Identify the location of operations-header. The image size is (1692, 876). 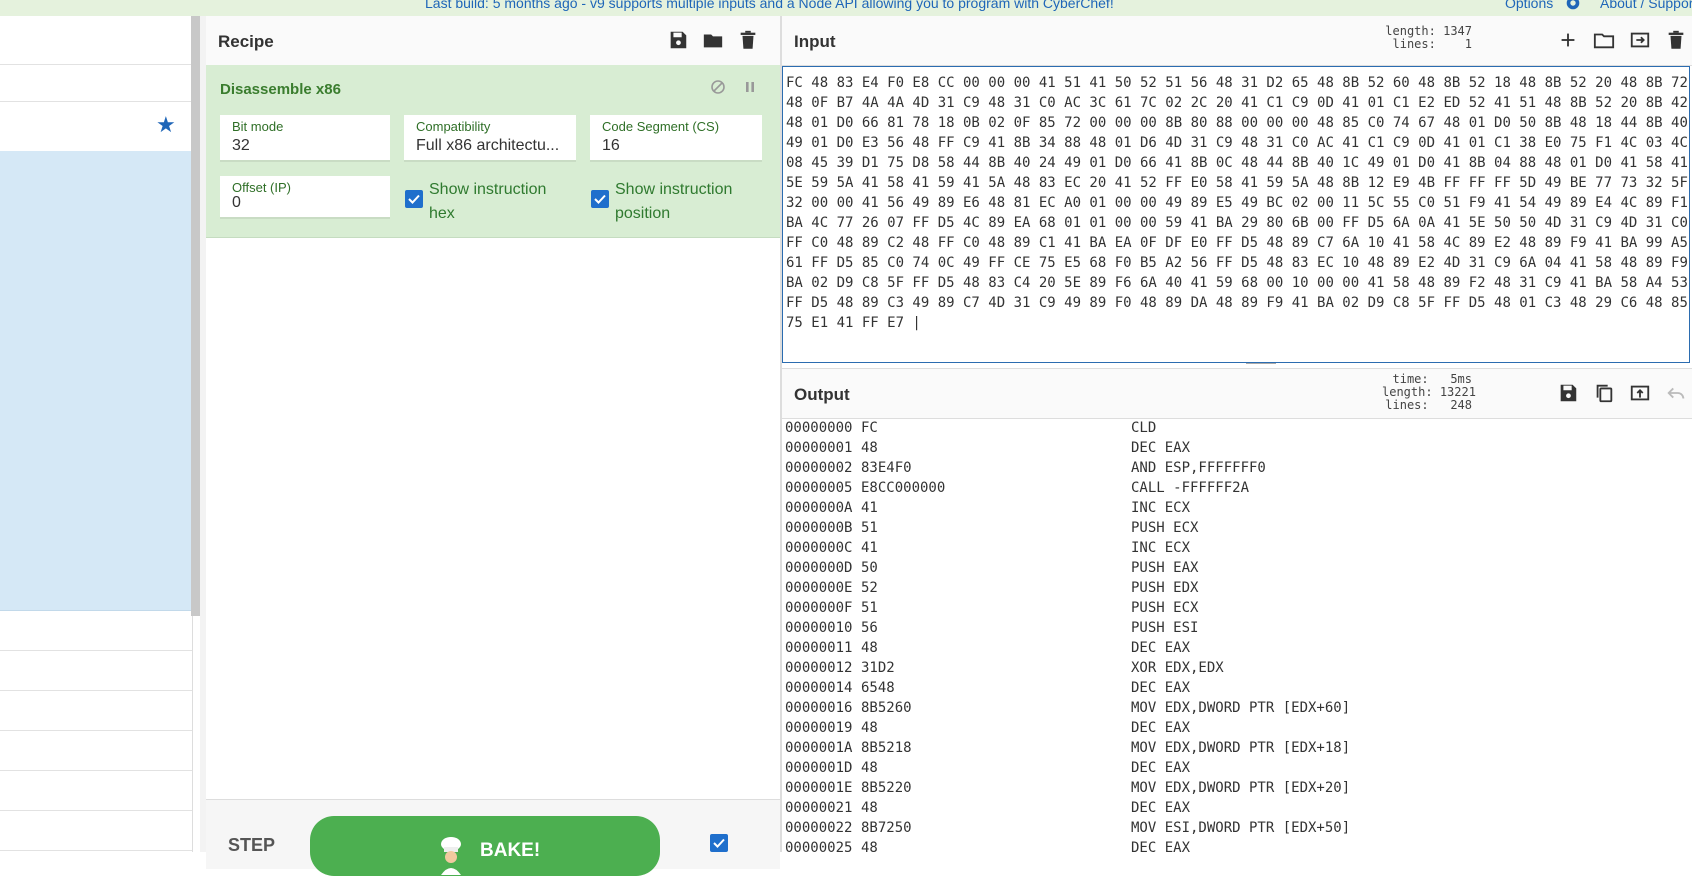
(96, 40).